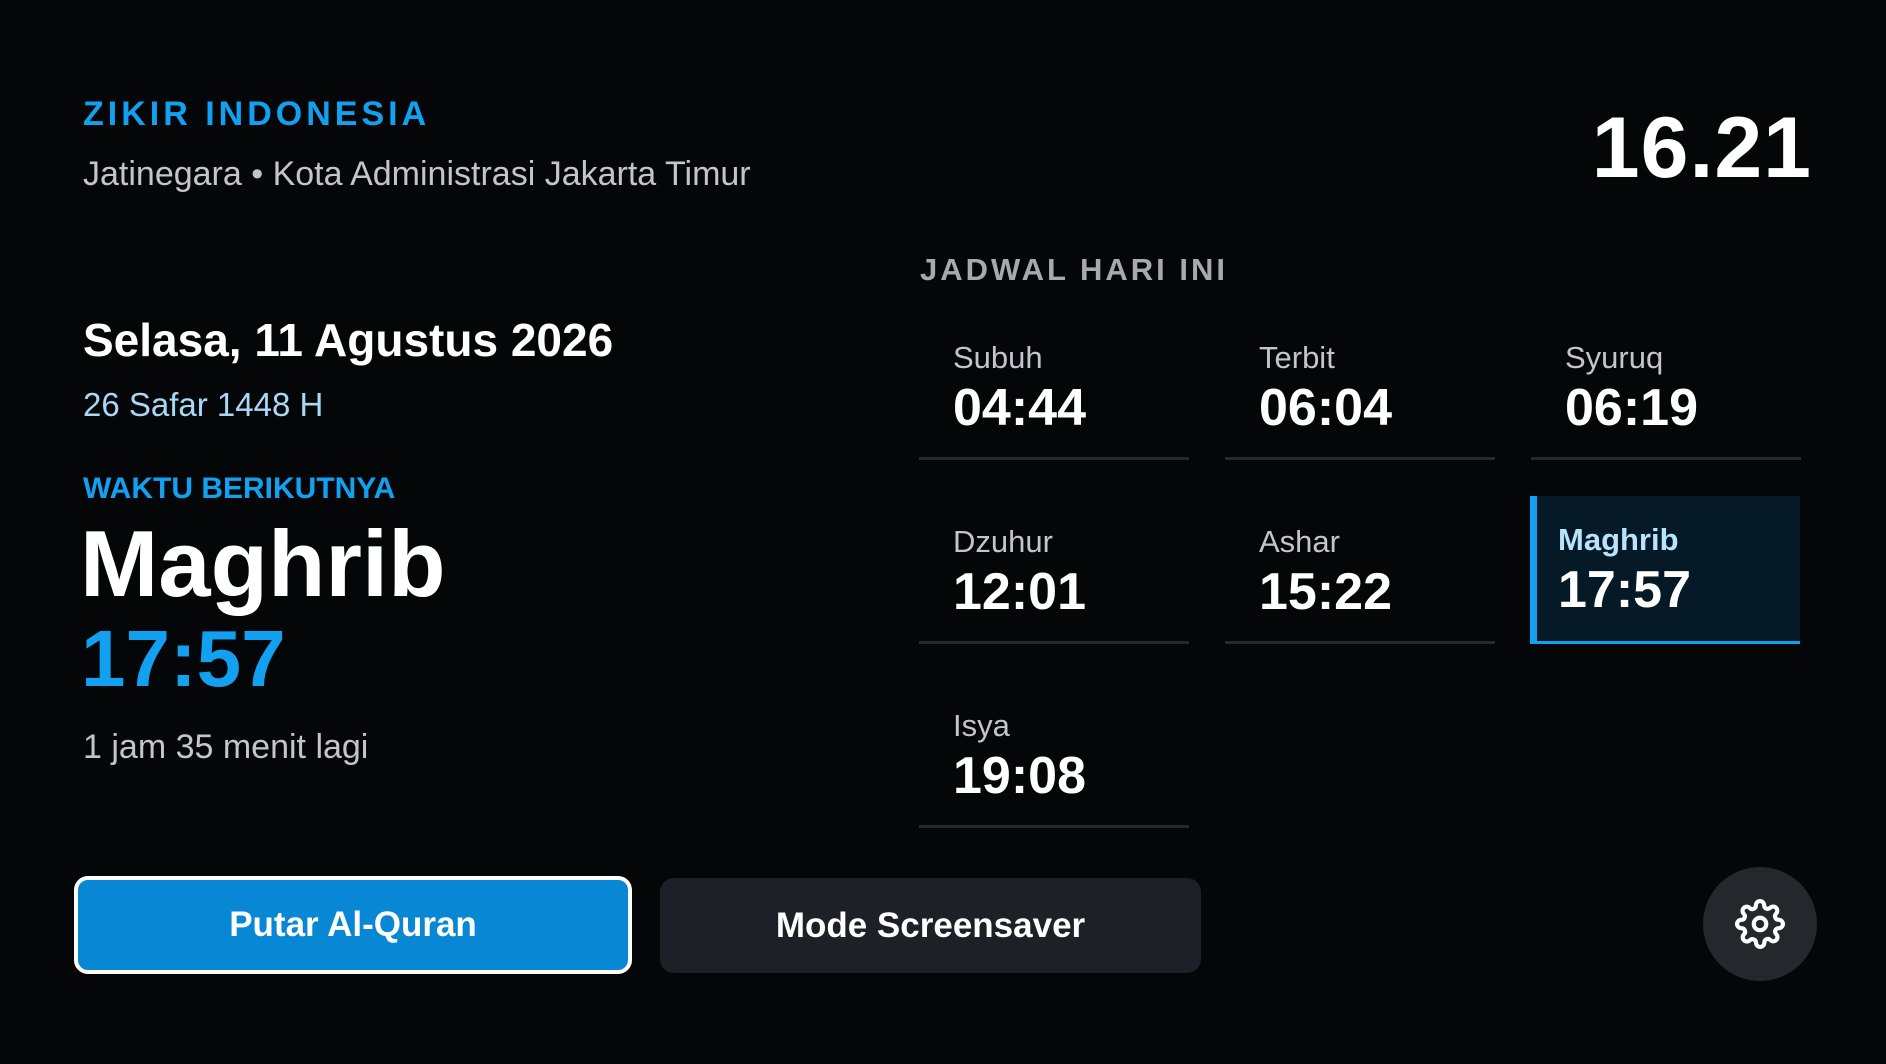 This screenshot has height=1064, width=1886. What do you see at coordinates (183, 658) in the screenshot?
I see `next-prayer-time: 17:57` at bounding box center [183, 658].